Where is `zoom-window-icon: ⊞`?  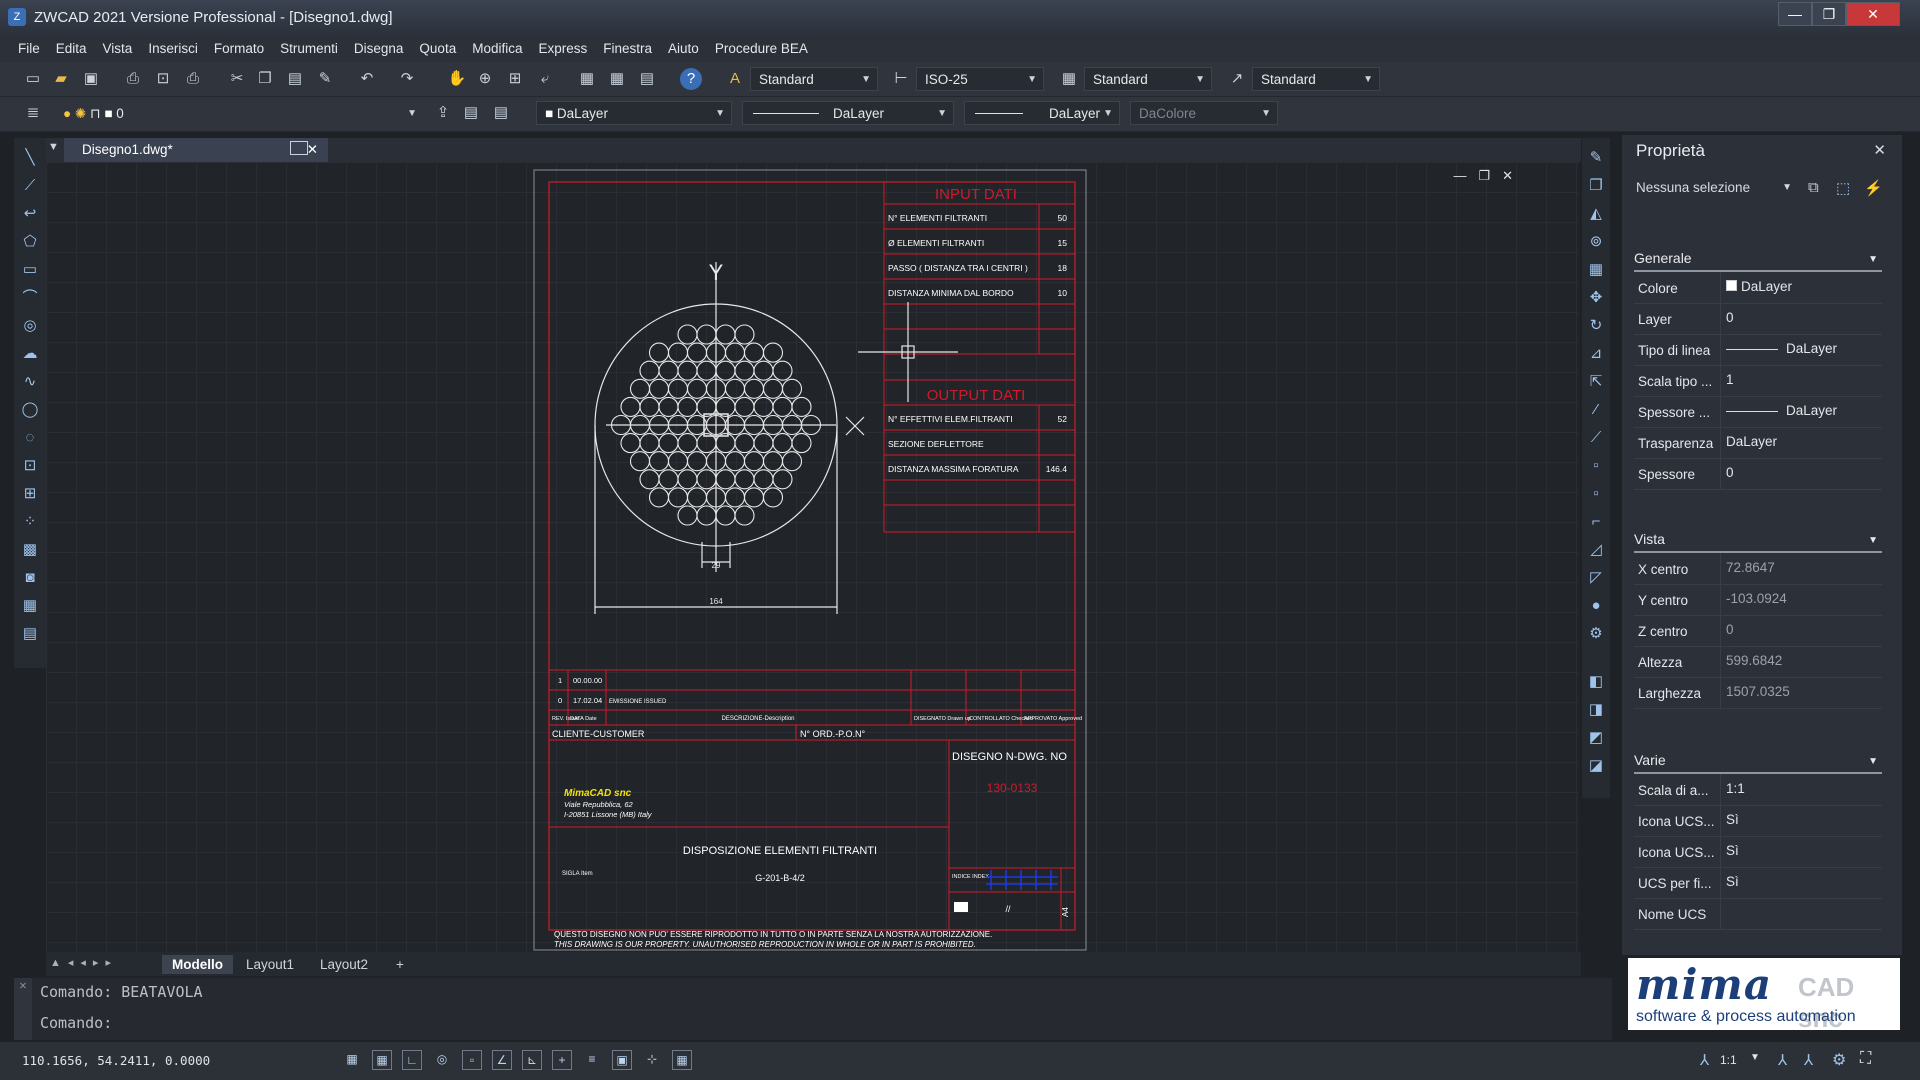
zoom-window-icon: ⊞ is located at coordinates (515, 79).